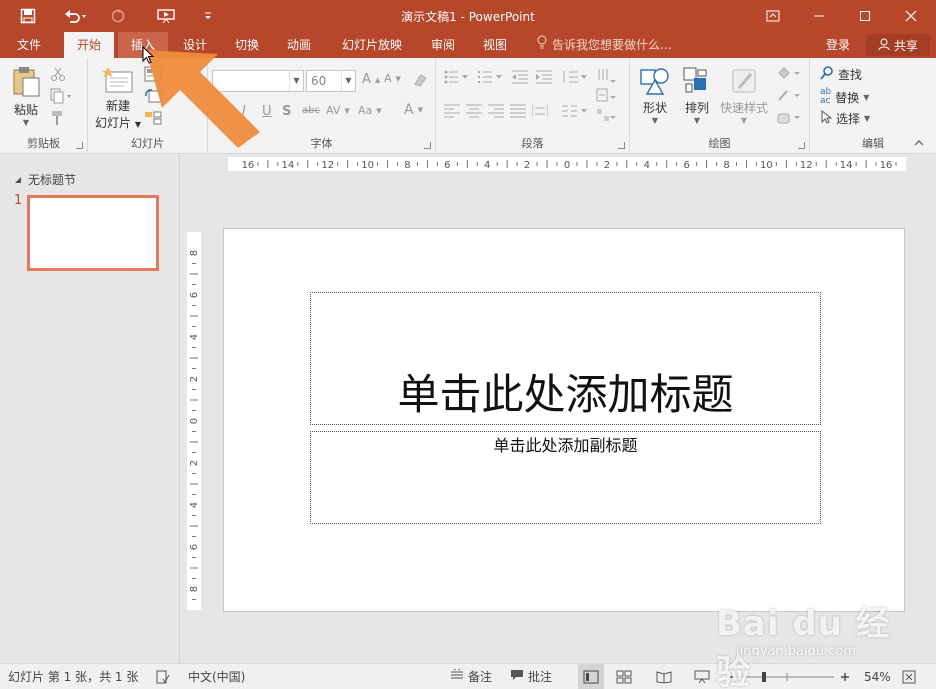  I want to click on decrease-font-icon: A ▼, so click(392, 78).